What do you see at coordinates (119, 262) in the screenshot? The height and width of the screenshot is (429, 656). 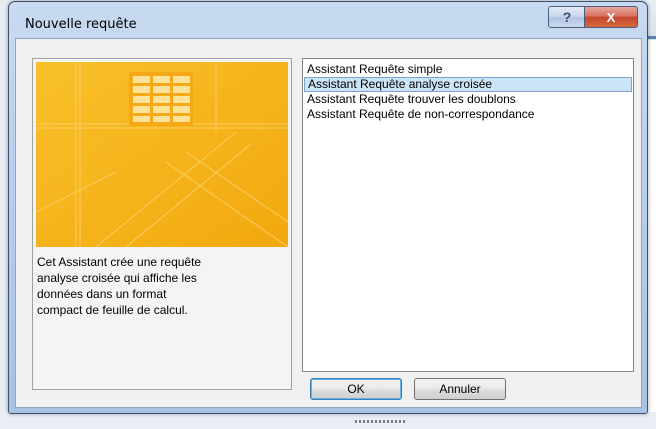 I see `description-line: Cet Assistant crée une requête` at bounding box center [119, 262].